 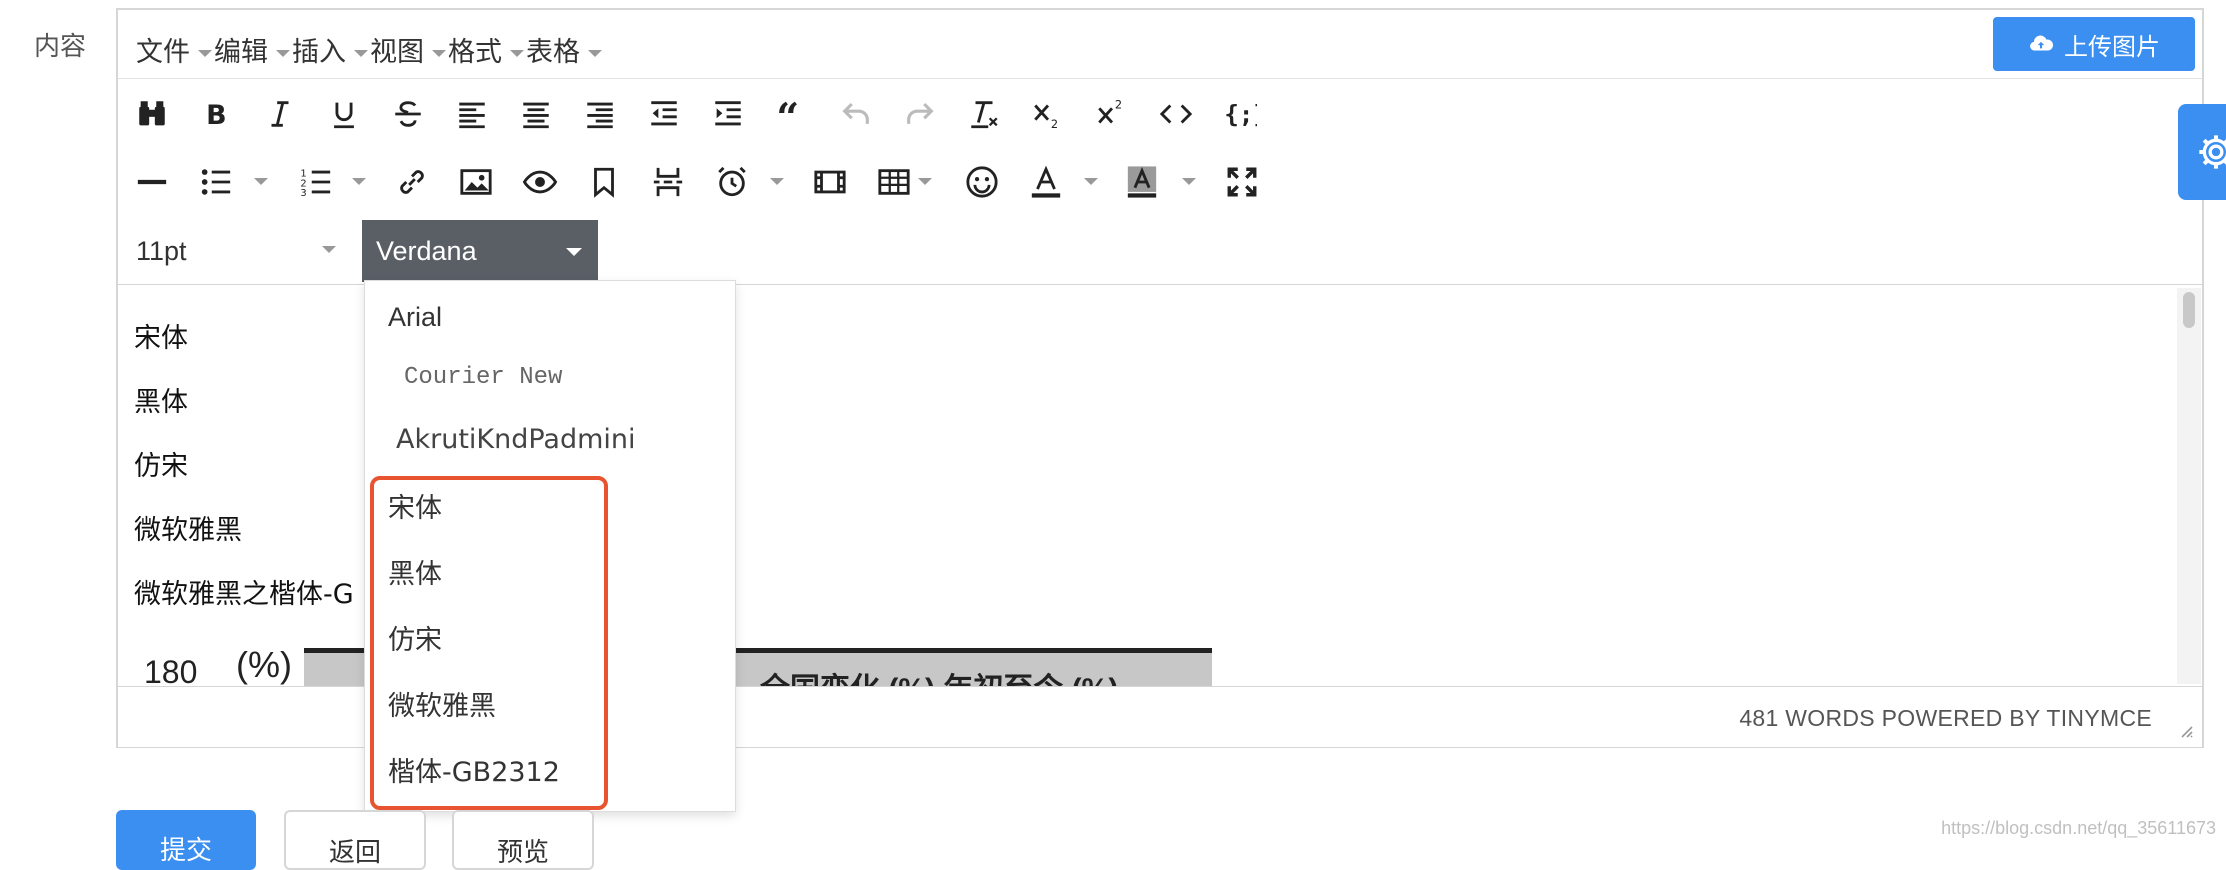 What do you see at coordinates (442, 703) in the screenshot?
I see `font-option-yahei: 微软雅黑` at bounding box center [442, 703].